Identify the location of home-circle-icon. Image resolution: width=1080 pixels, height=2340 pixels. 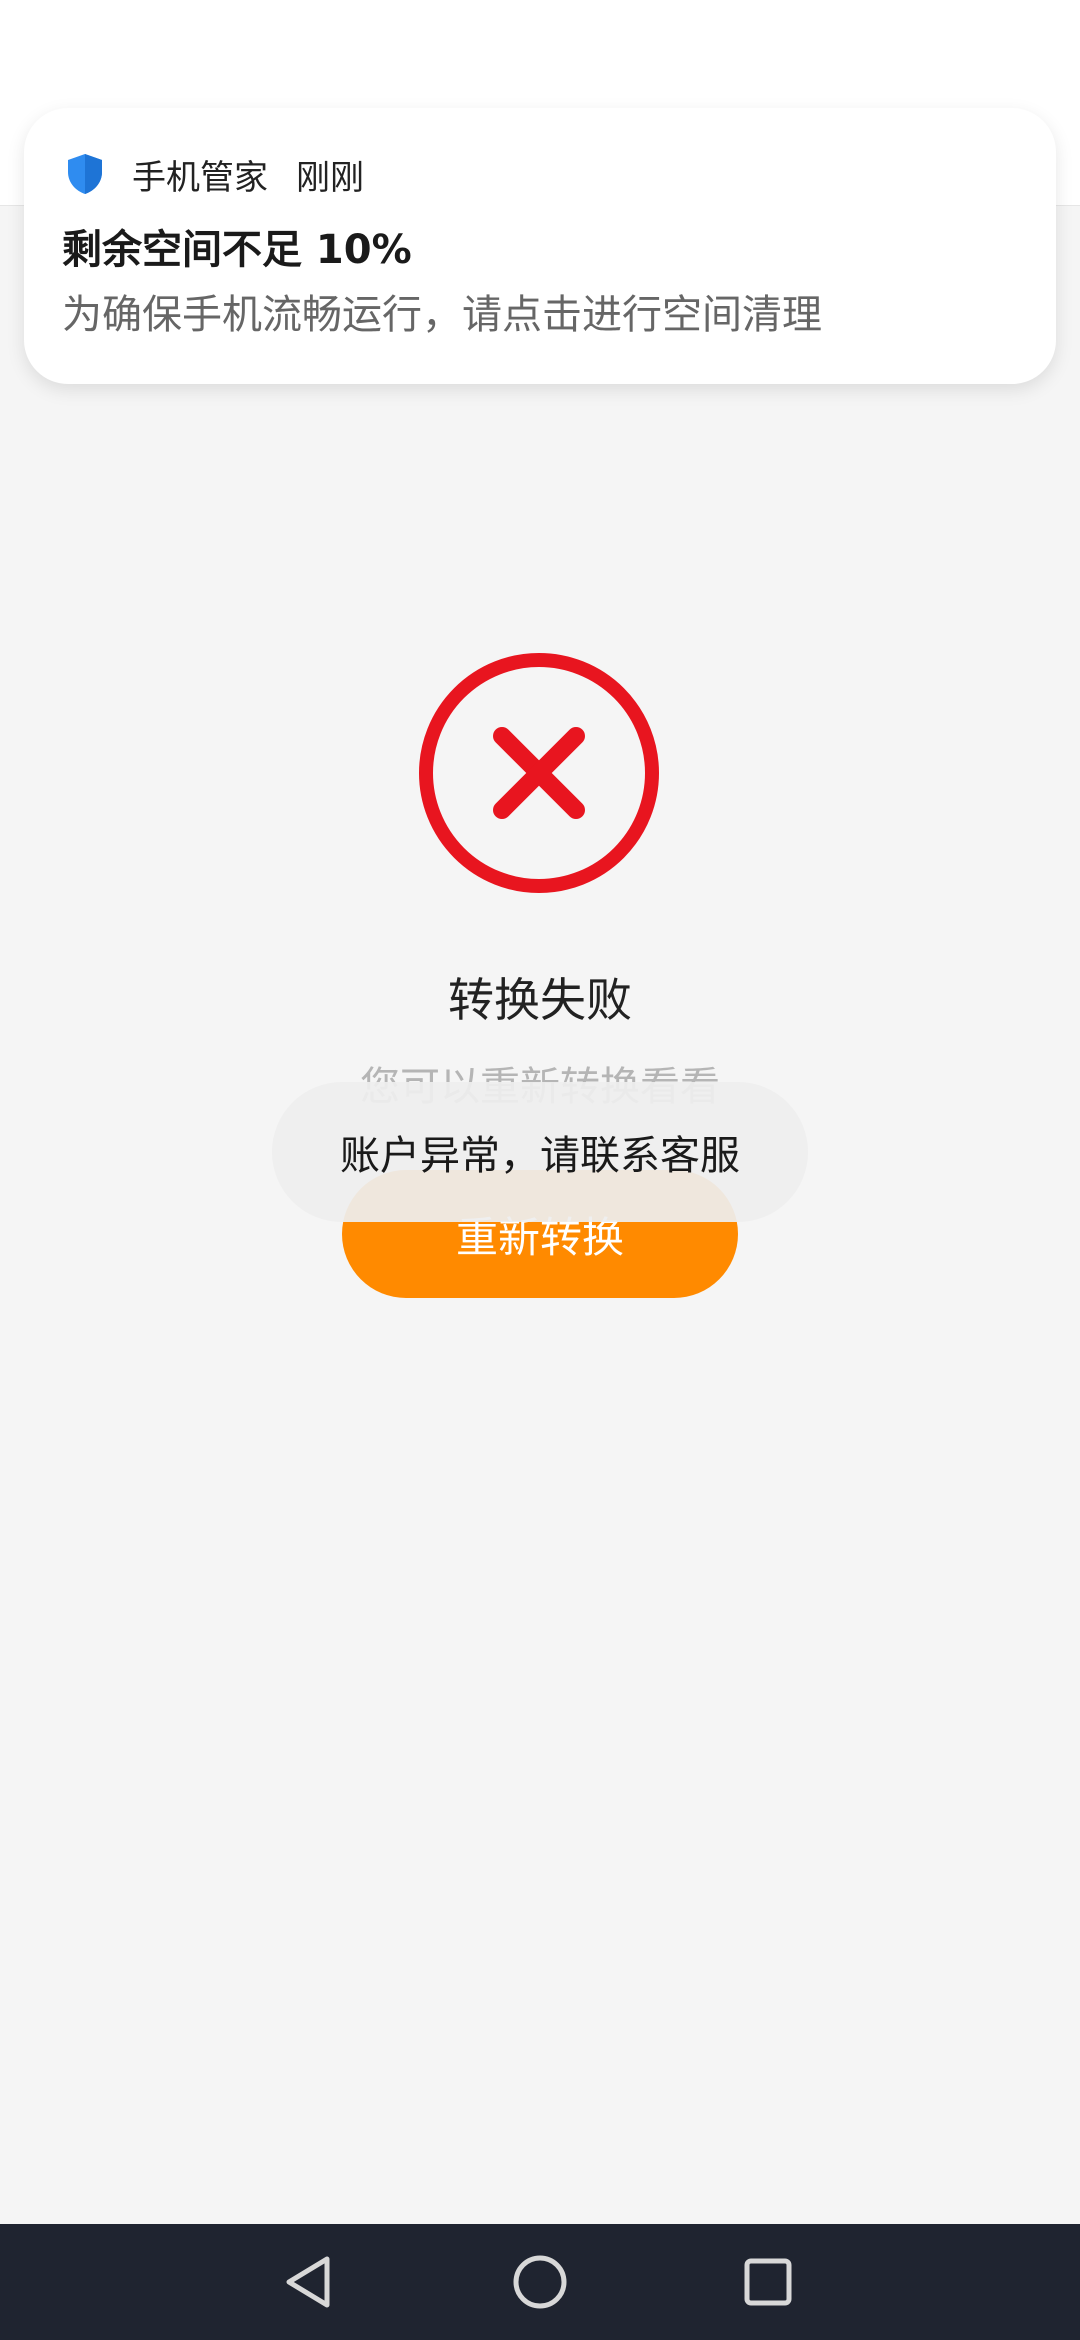
(540, 2282).